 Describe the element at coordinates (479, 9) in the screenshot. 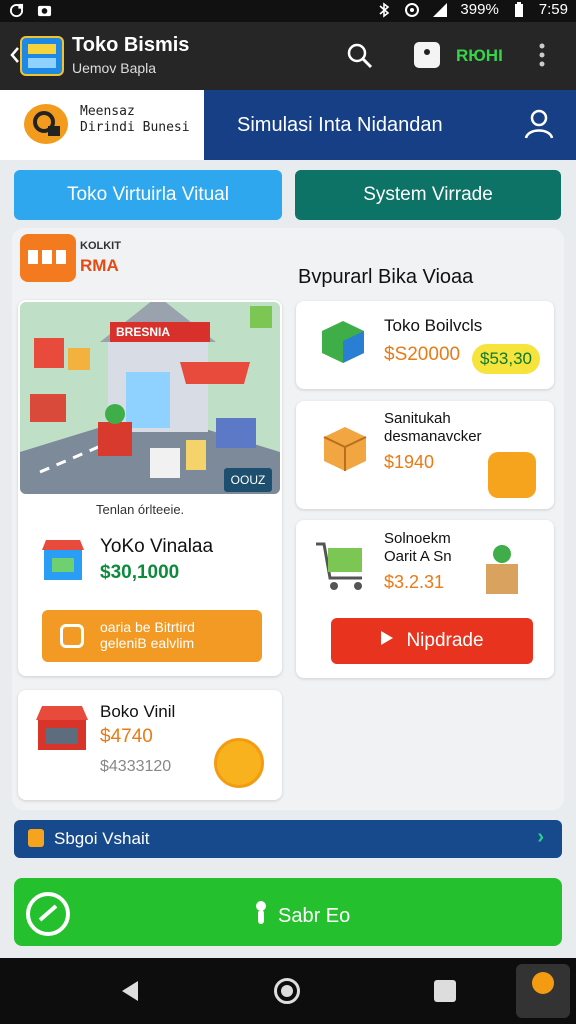

I see `battery-percent: 399%` at that location.